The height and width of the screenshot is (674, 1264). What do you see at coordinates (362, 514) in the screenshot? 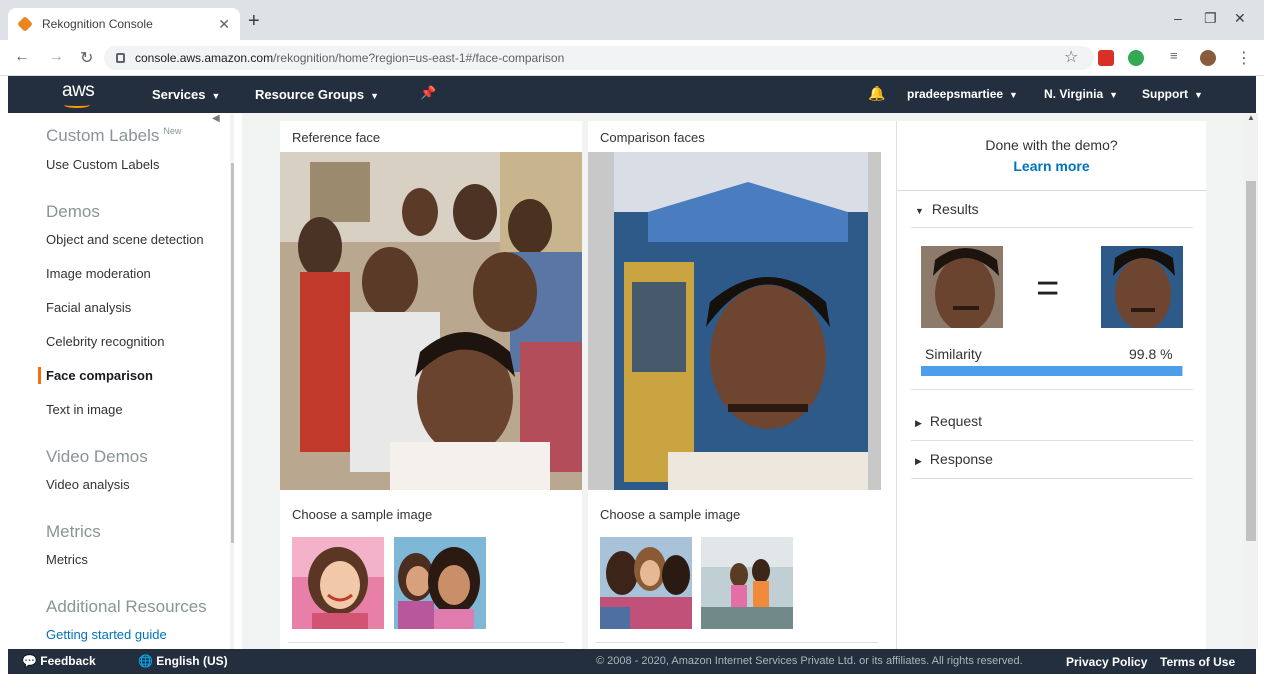
I see `reference-sample-label: Choose a sample image` at bounding box center [362, 514].